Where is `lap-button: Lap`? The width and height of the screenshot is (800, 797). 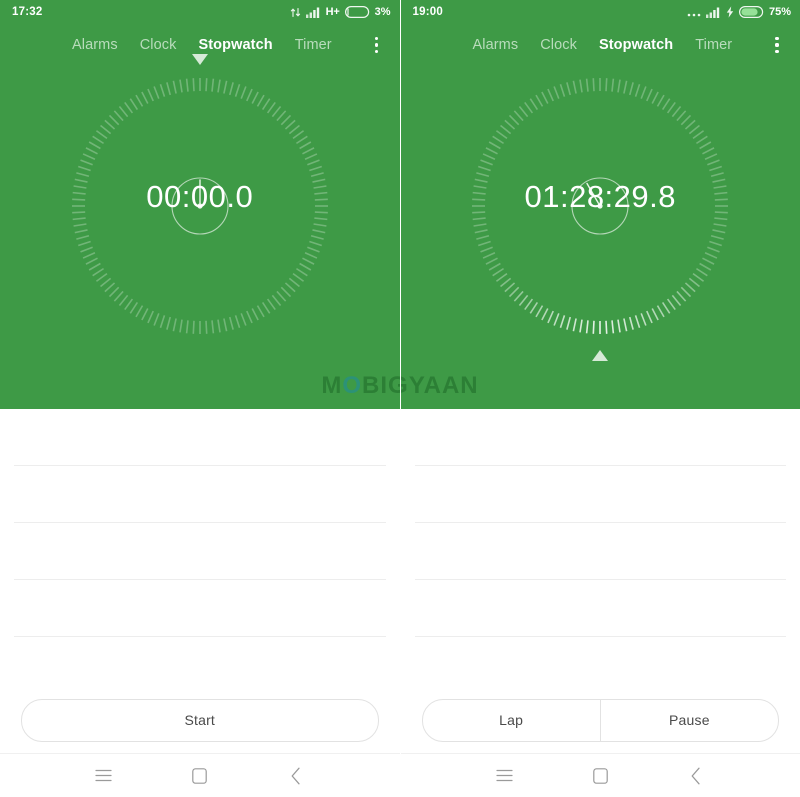 lap-button: Lap is located at coordinates (511, 720).